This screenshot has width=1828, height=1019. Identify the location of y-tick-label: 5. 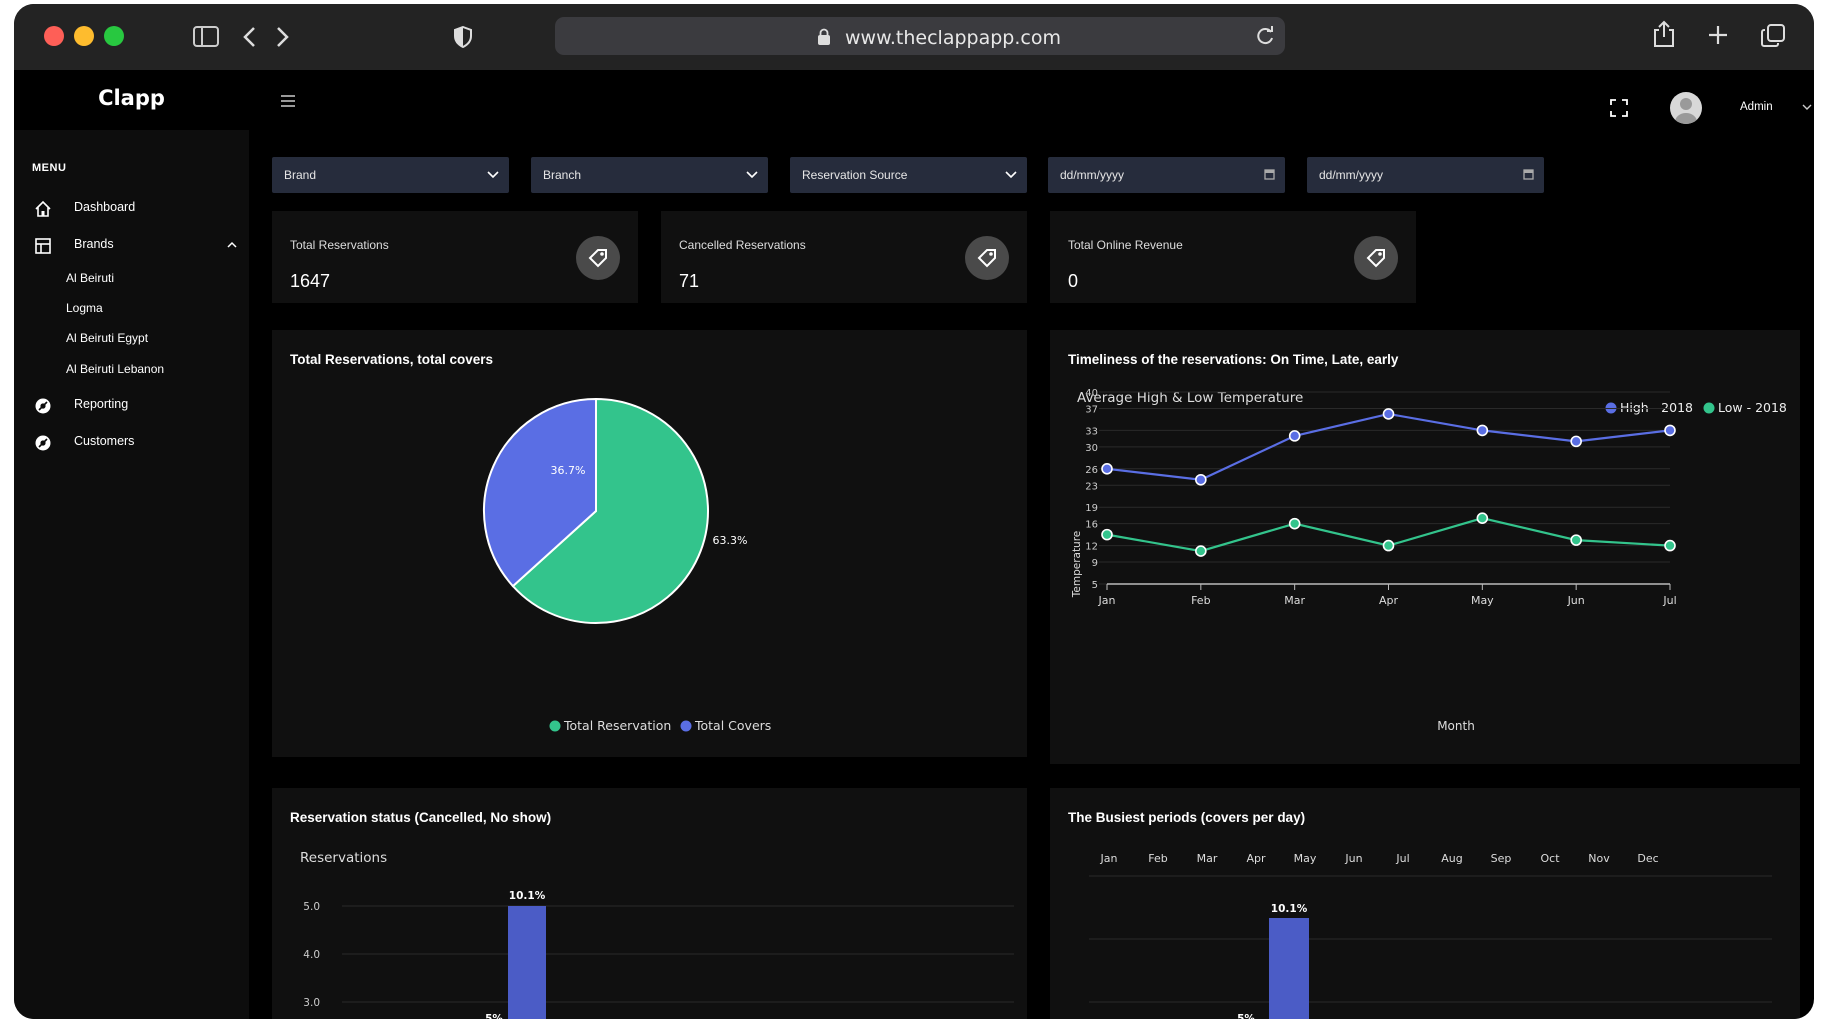
(1095, 585).